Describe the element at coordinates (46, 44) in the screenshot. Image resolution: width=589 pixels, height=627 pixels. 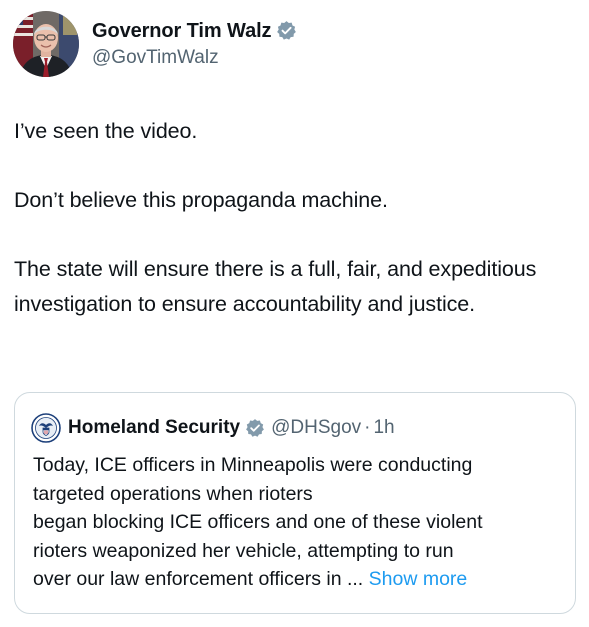
I see `avatar` at that location.